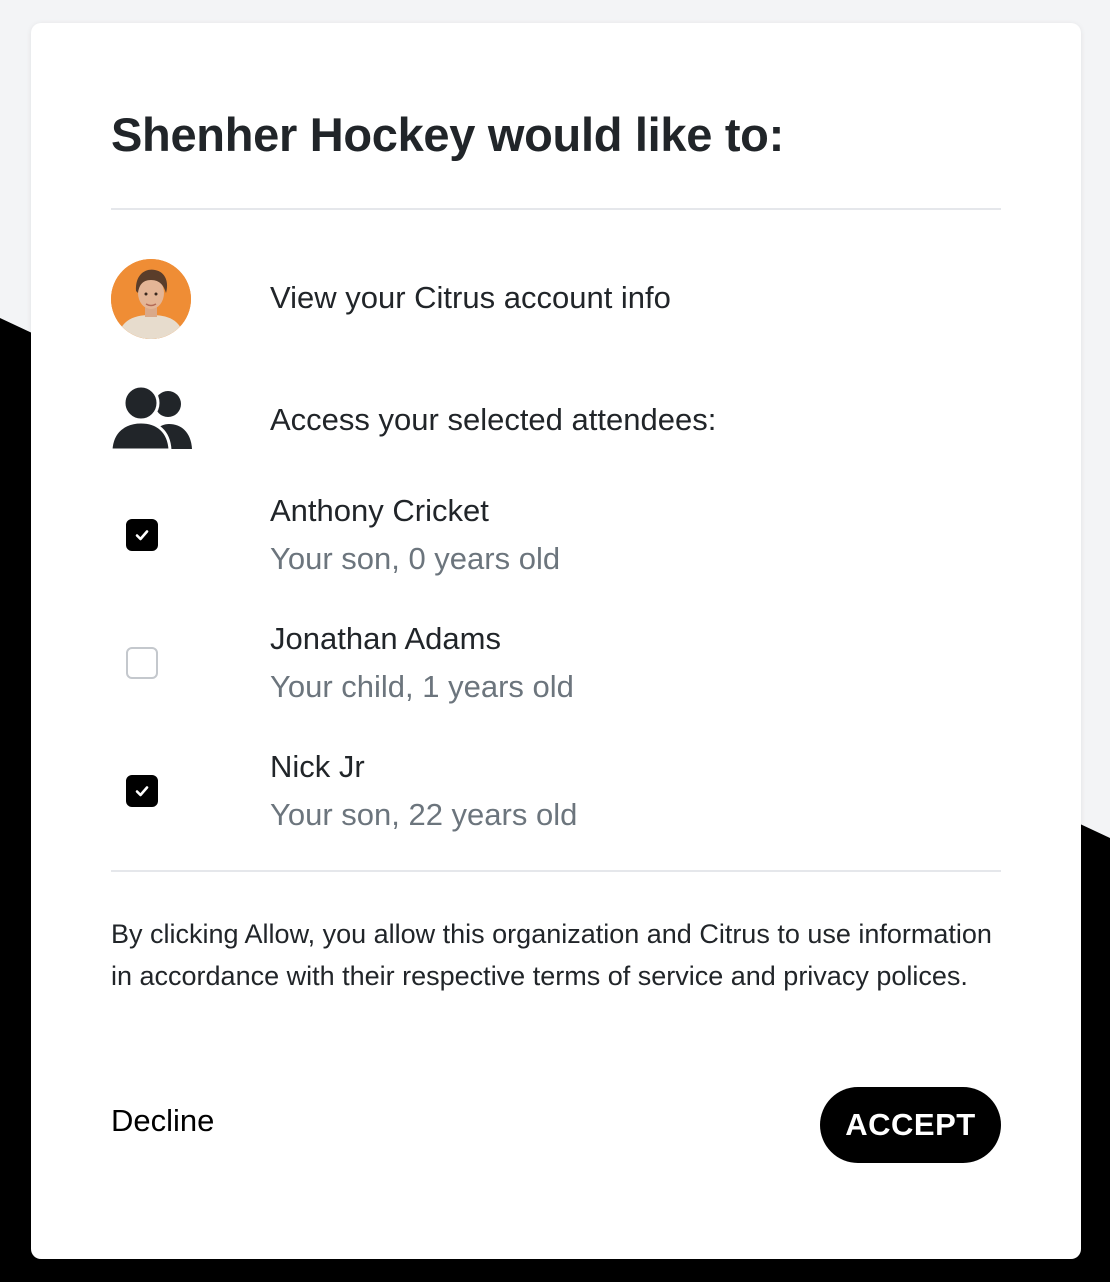 Image resolution: width=1110 pixels, height=1282 pixels. What do you see at coordinates (415, 558) in the screenshot?
I see `attendee-relation: Your son, 0 years old` at bounding box center [415, 558].